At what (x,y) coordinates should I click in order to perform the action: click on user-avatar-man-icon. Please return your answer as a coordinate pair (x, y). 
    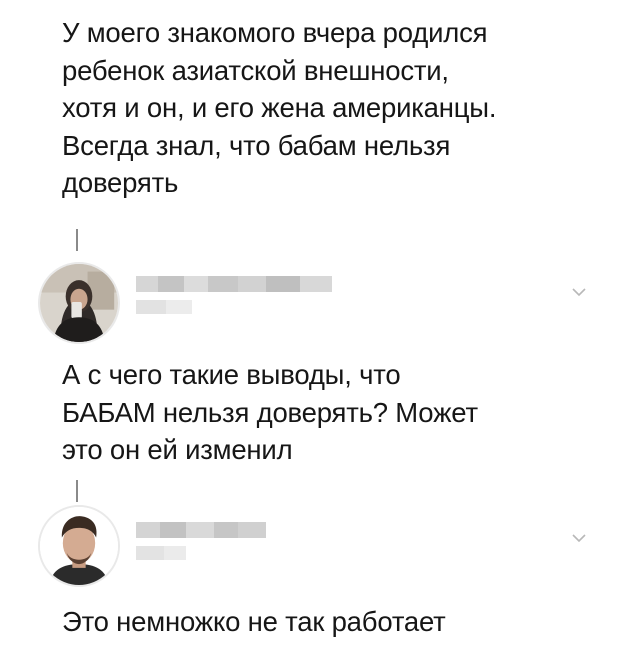
    Looking at the image, I should click on (79, 546).